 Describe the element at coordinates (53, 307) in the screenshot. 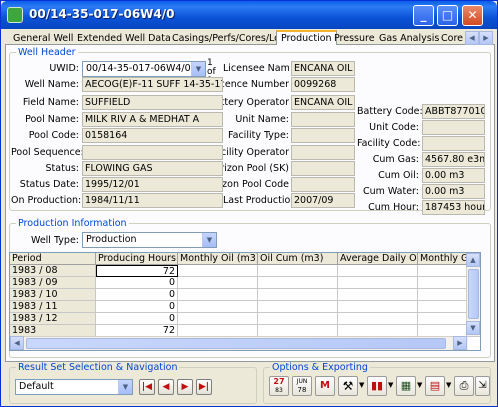

I see `row-period: 1983 / 11` at that location.